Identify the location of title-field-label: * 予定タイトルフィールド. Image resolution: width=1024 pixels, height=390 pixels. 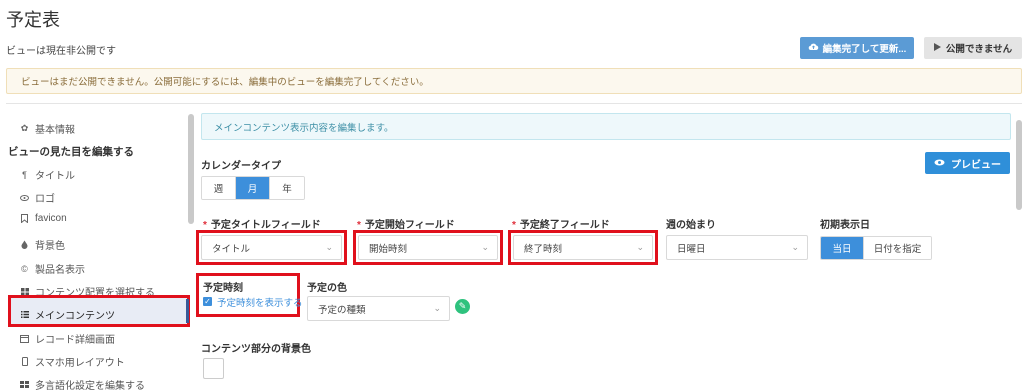
(262, 225).